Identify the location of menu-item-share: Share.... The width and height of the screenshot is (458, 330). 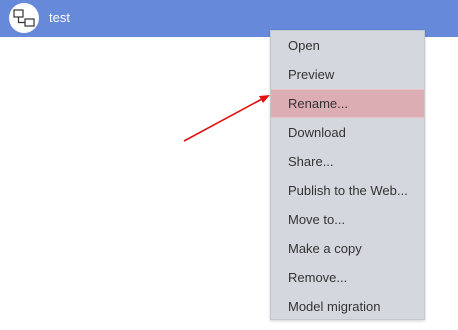
(347, 161).